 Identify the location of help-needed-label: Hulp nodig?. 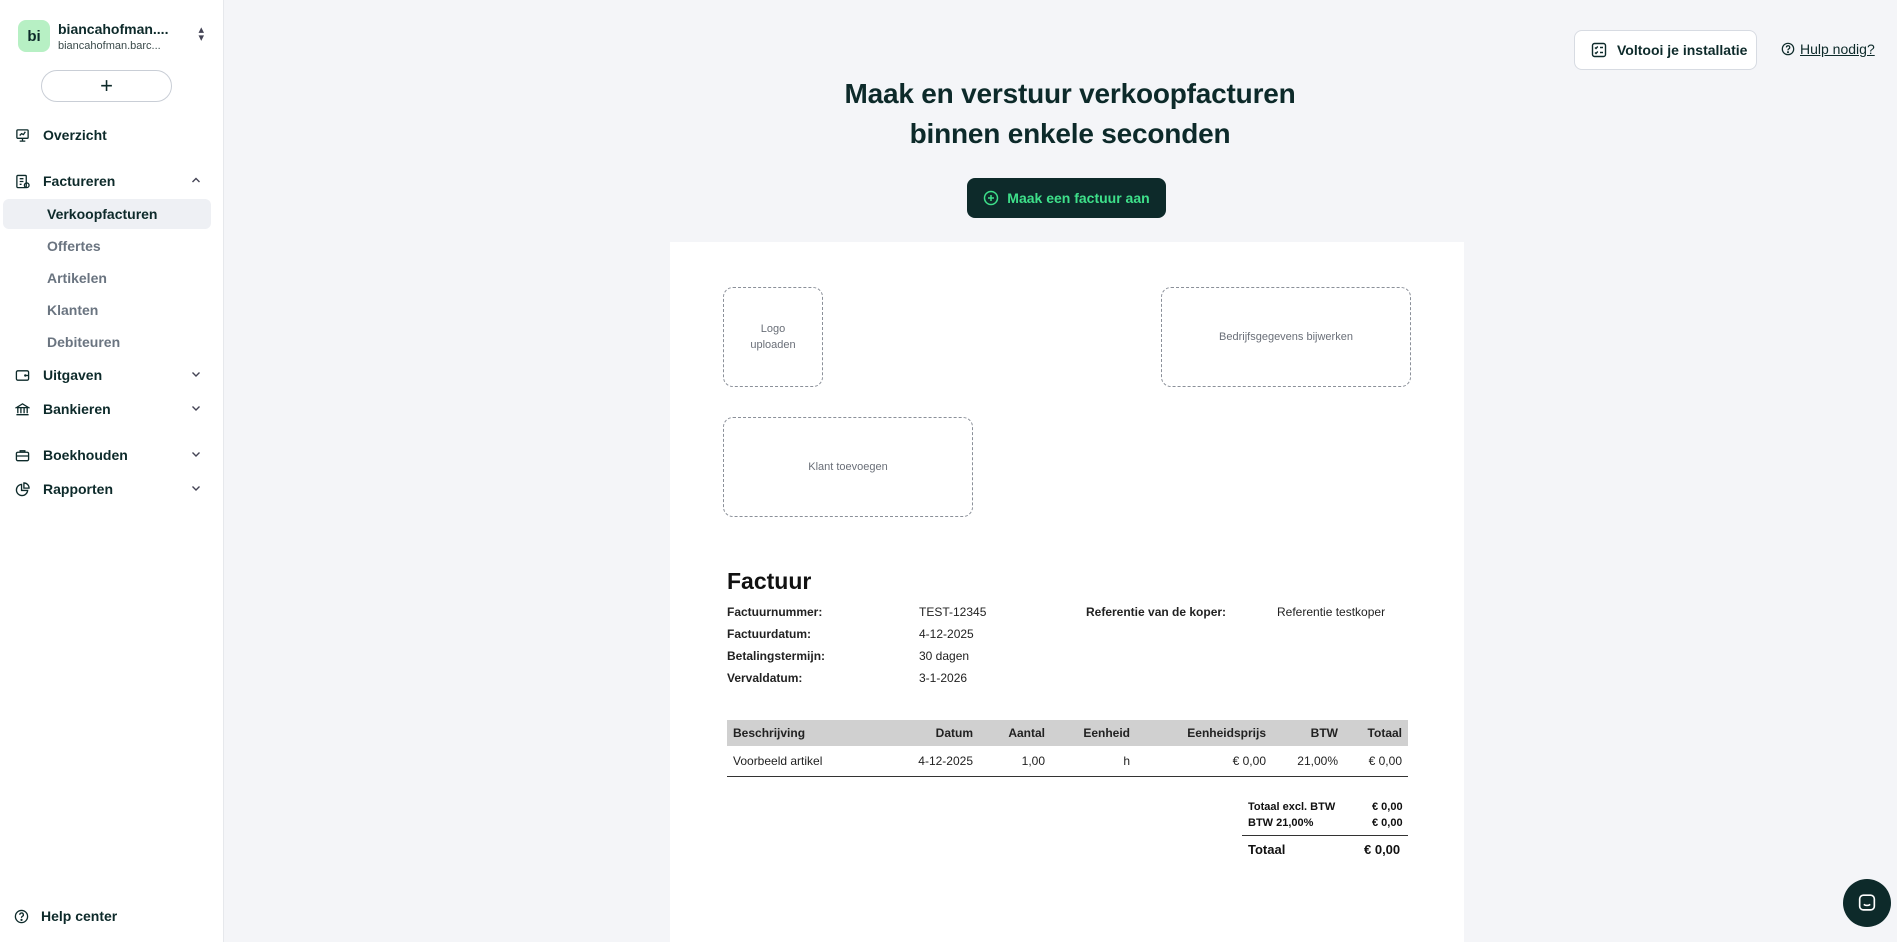
(1837, 49).